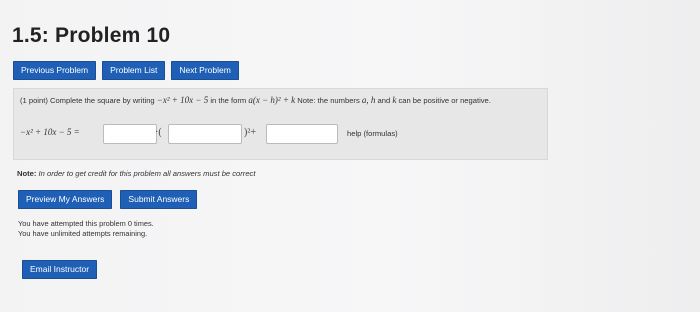 The height and width of the screenshot is (312, 700). I want to click on prompt-tail: can be positive or negative., so click(444, 100).